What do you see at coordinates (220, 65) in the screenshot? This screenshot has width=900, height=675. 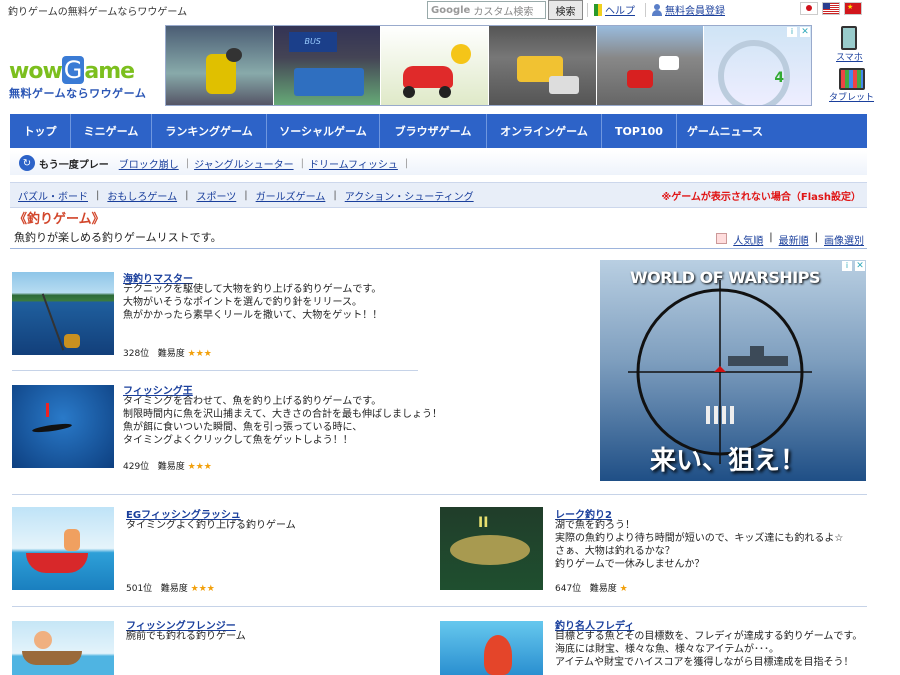 I see `banner-image-motorbike` at bounding box center [220, 65].